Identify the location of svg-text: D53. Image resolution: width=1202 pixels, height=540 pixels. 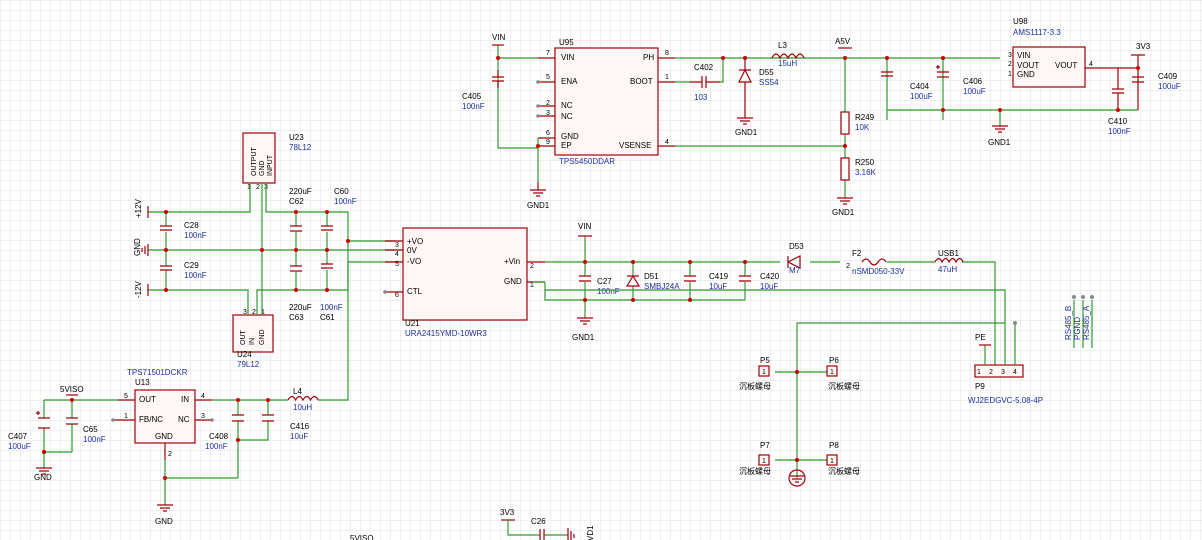
(796, 246).